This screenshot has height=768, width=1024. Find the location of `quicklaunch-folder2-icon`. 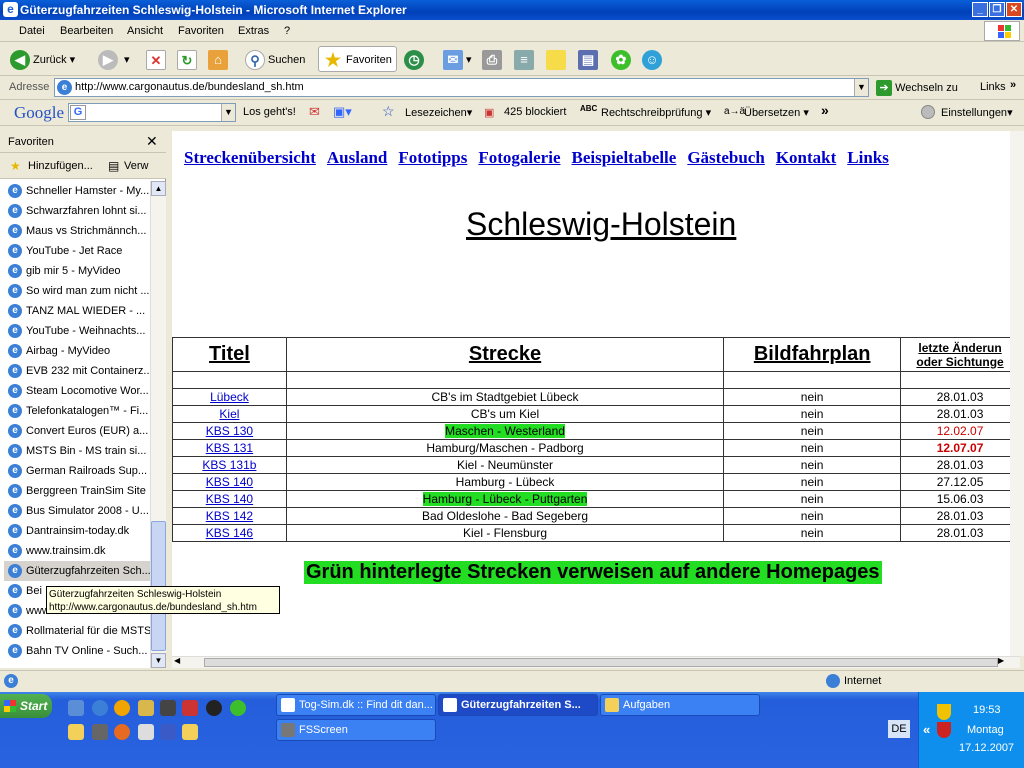

quicklaunch-folder2-icon is located at coordinates (190, 732).